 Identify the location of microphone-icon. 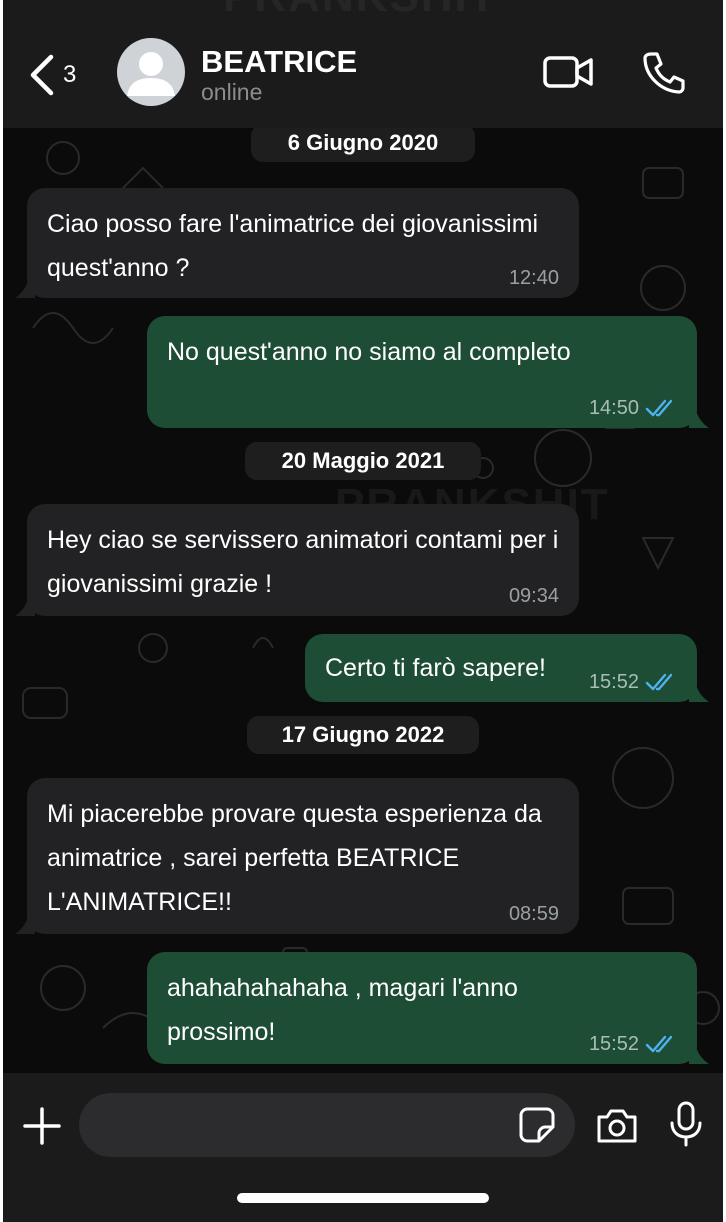
(686, 1124).